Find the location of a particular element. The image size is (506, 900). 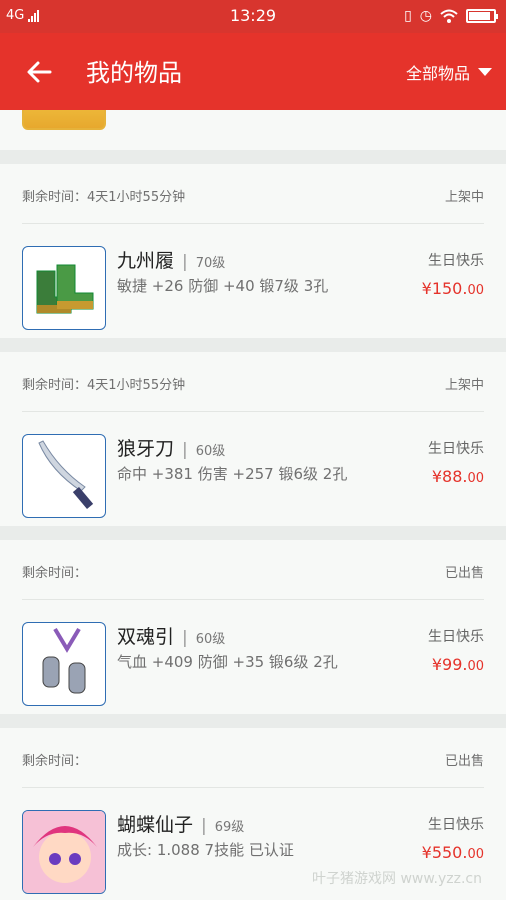

item-name: 狼牙刀 is located at coordinates (146, 449).